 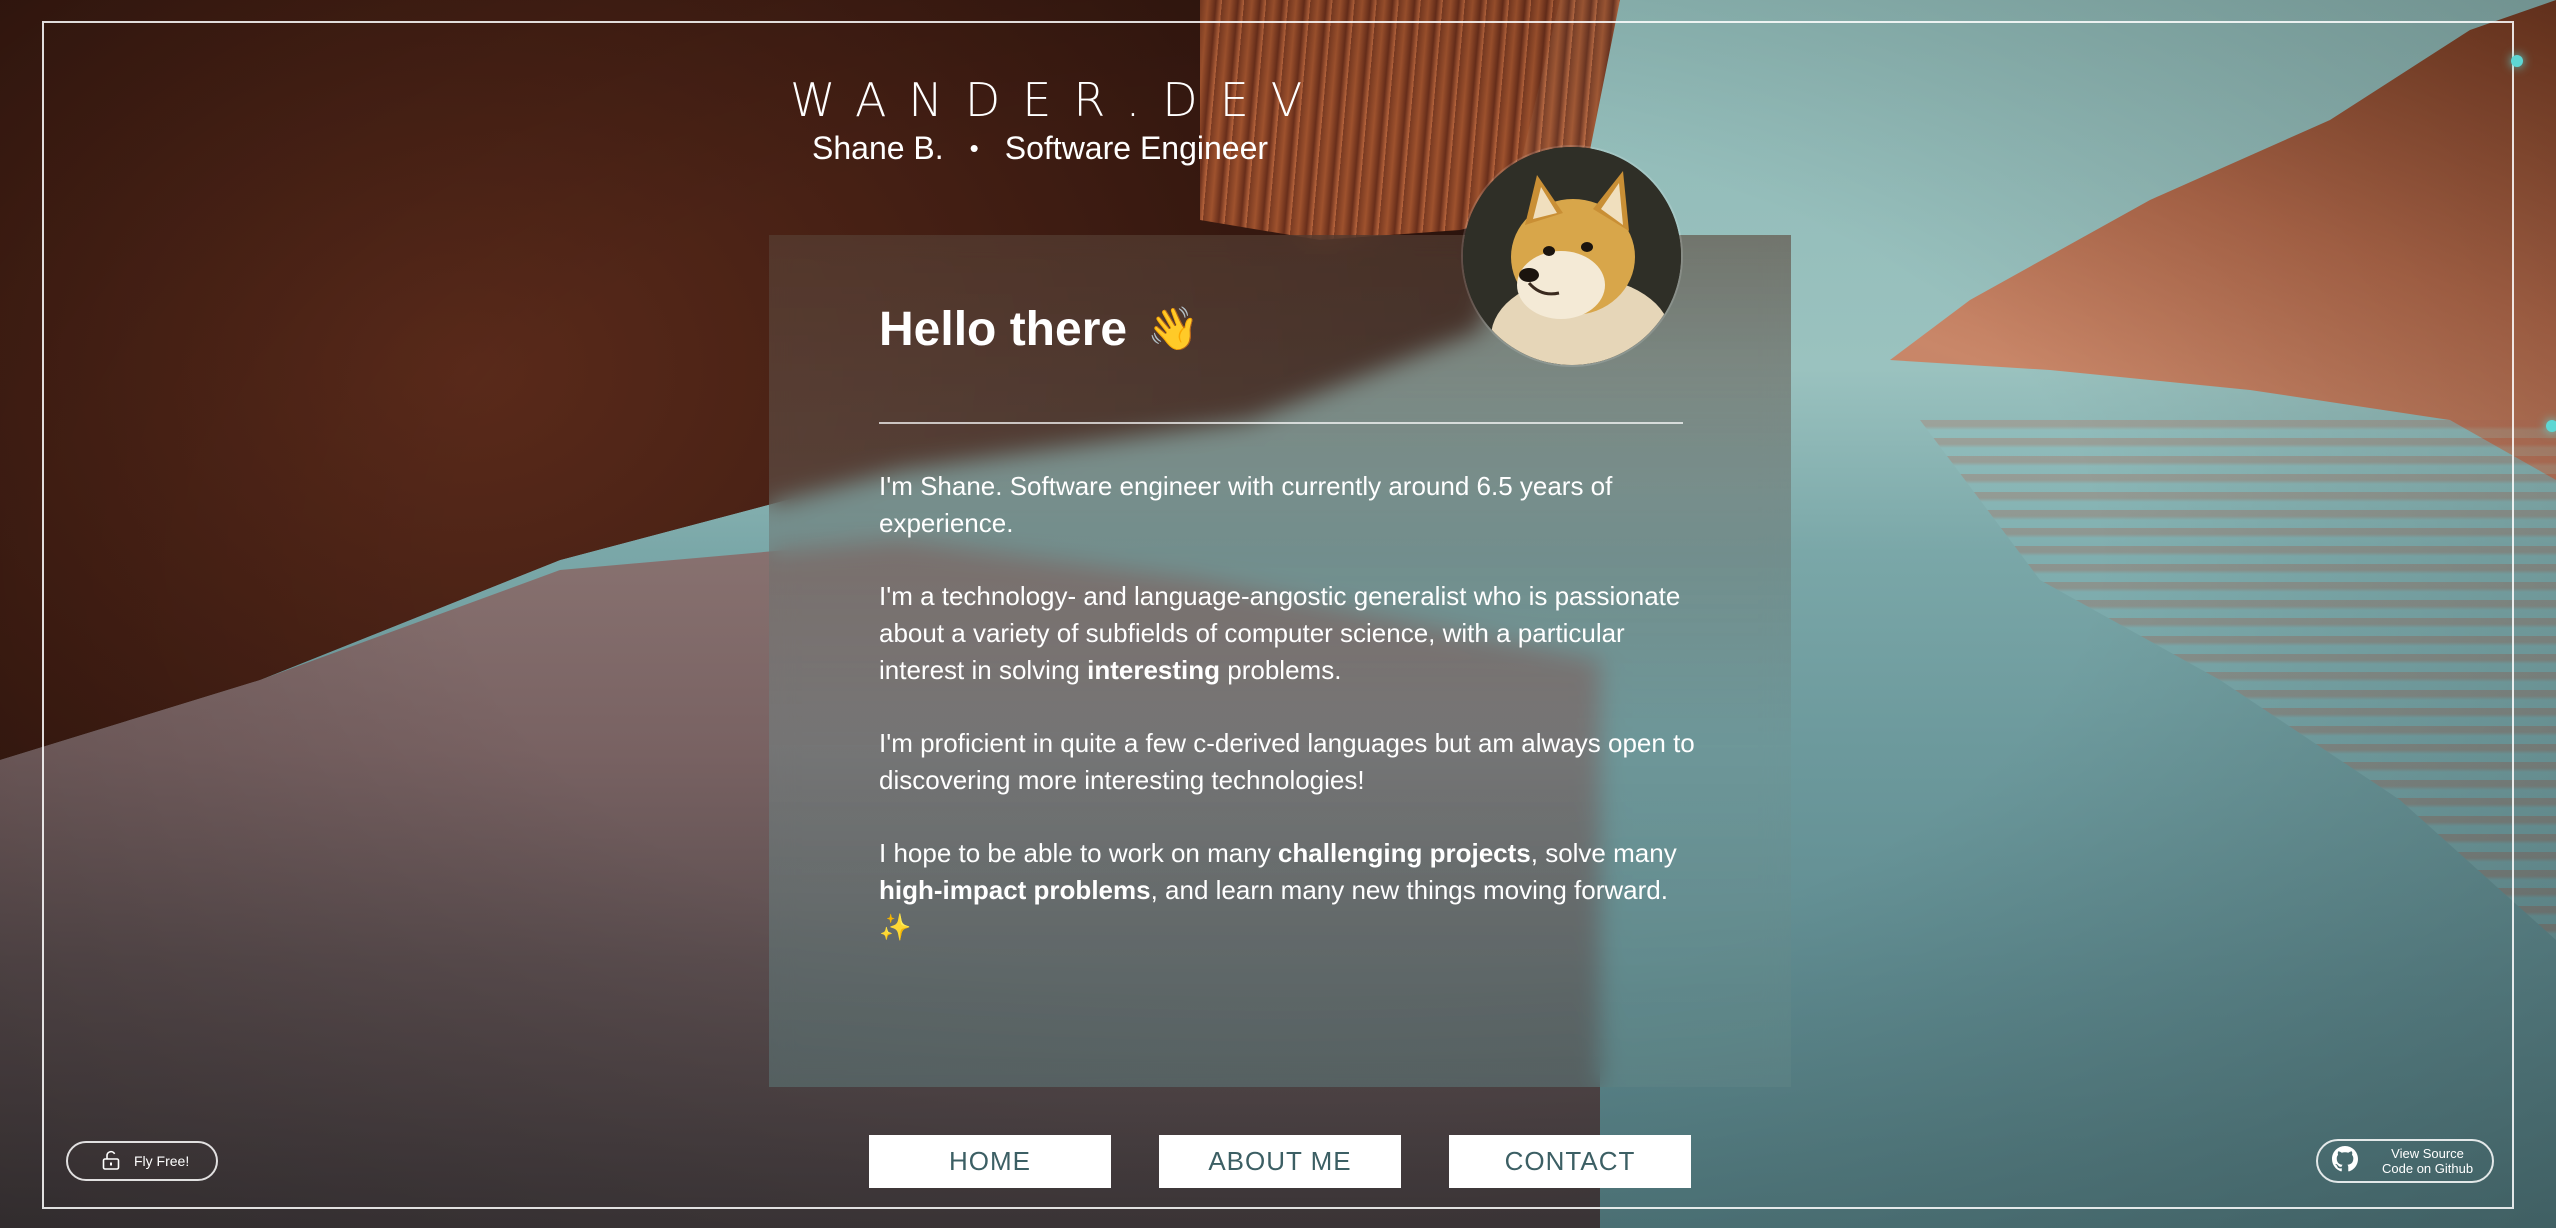 What do you see at coordinates (1136, 148) in the screenshot?
I see `author-role: Software Engineer` at bounding box center [1136, 148].